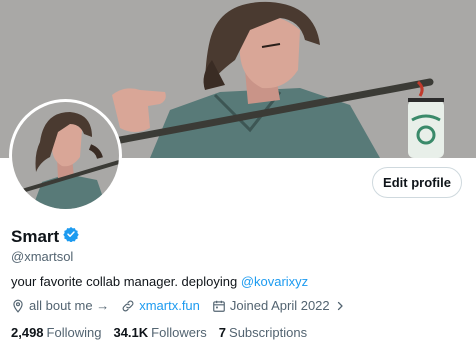 The image size is (476, 360). What do you see at coordinates (274, 281) in the screenshot?
I see `bio-mention-link: @kovarixyz` at bounding box center [274, 281].